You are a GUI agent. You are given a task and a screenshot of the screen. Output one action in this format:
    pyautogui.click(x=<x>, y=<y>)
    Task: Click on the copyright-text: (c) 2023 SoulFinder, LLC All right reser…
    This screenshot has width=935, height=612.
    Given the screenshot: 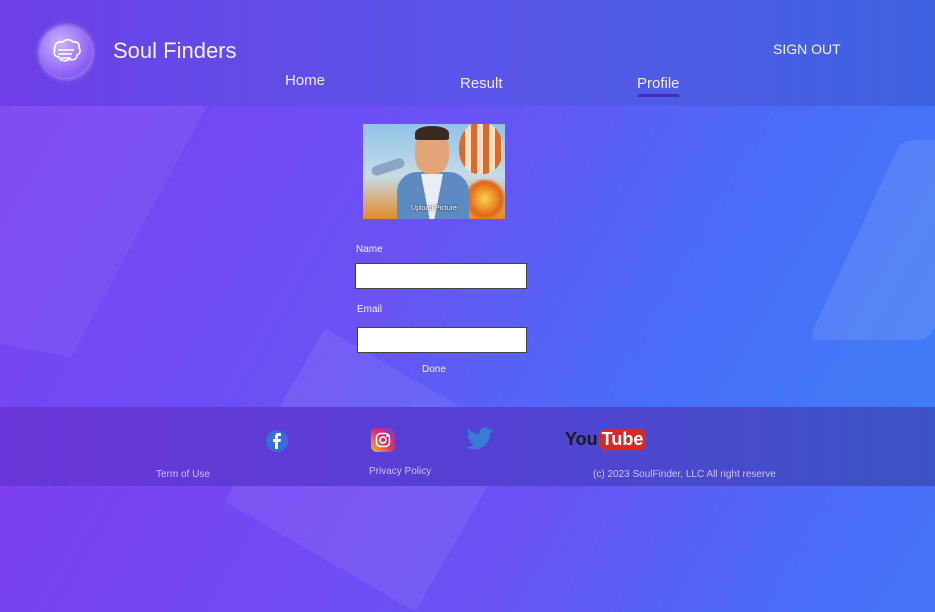 What is the action you would take?
    pyautogui.click(x=684, y=474)
    